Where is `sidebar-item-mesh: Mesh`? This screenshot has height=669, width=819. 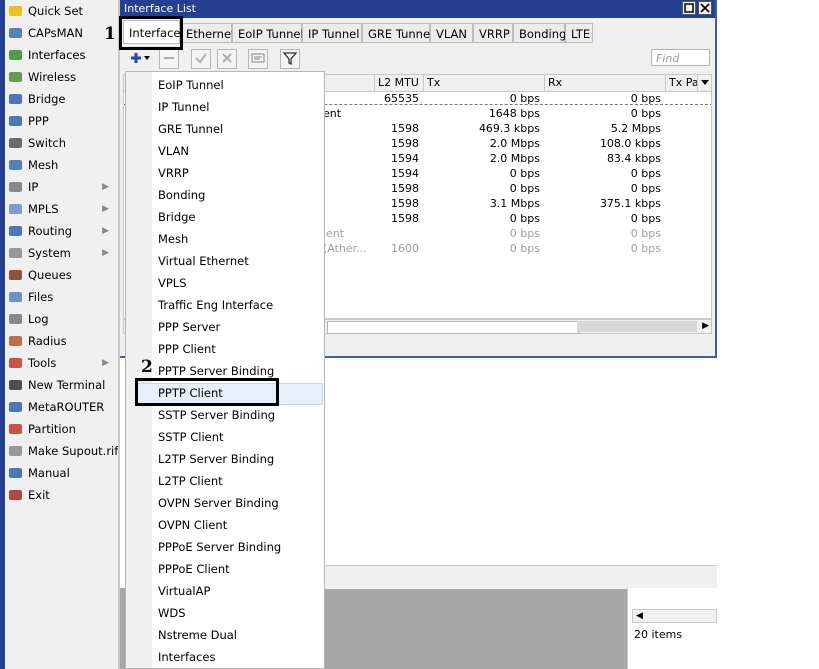 sidebar-item-mesh: Mesh is located at coordinates (61, 165).